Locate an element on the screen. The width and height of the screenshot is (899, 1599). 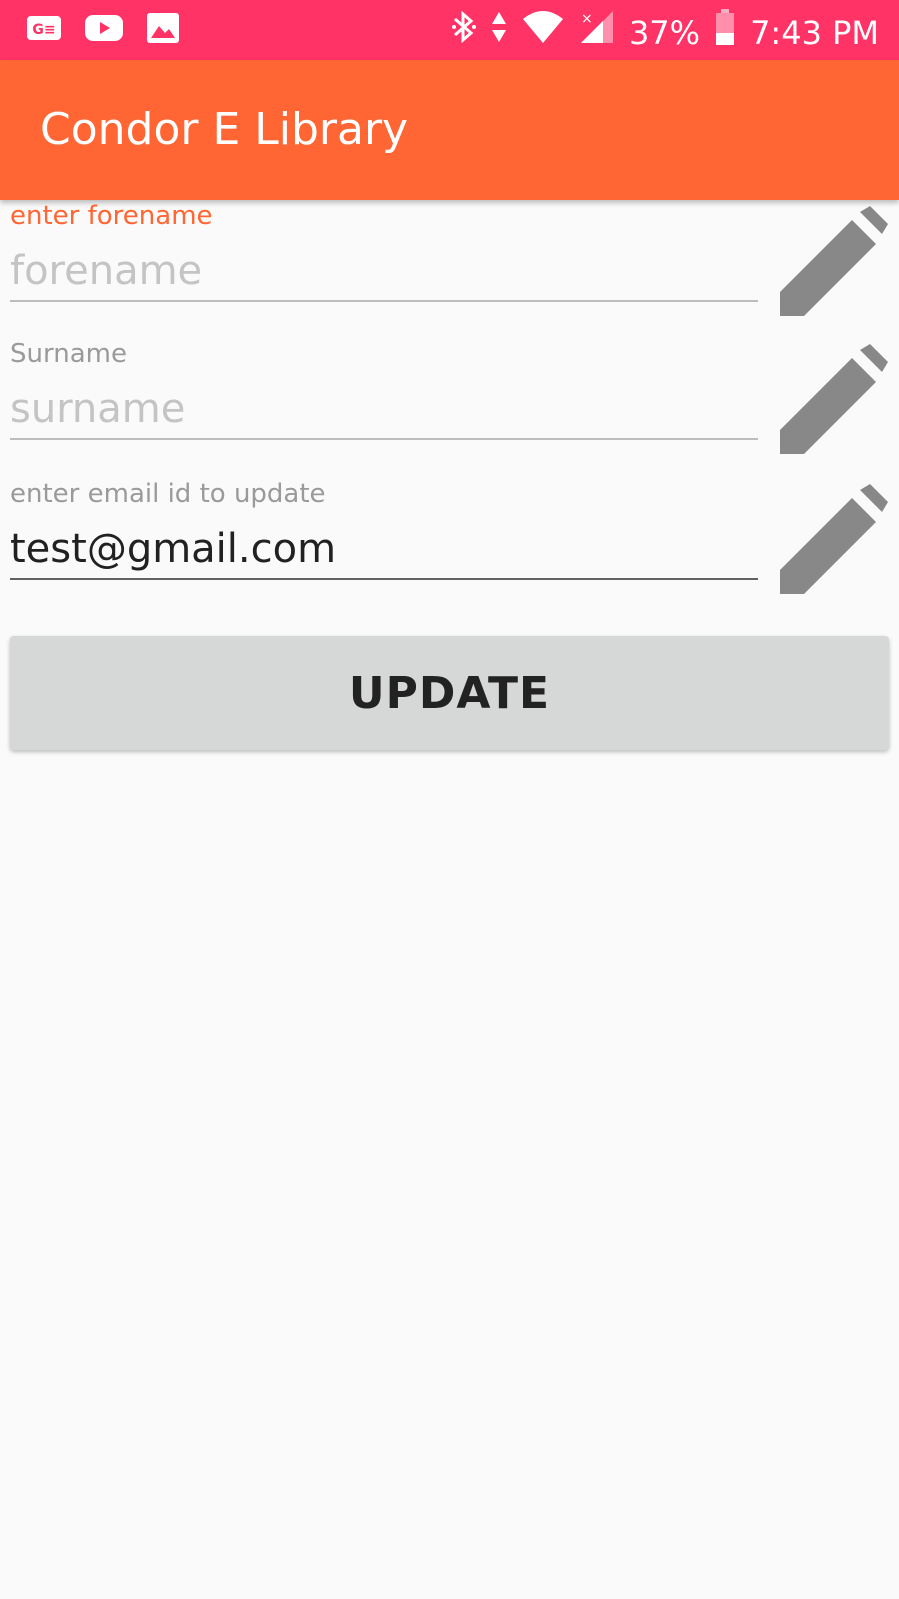
system-status: × 37% 7:43 PM is located at coordinates (665, 32).